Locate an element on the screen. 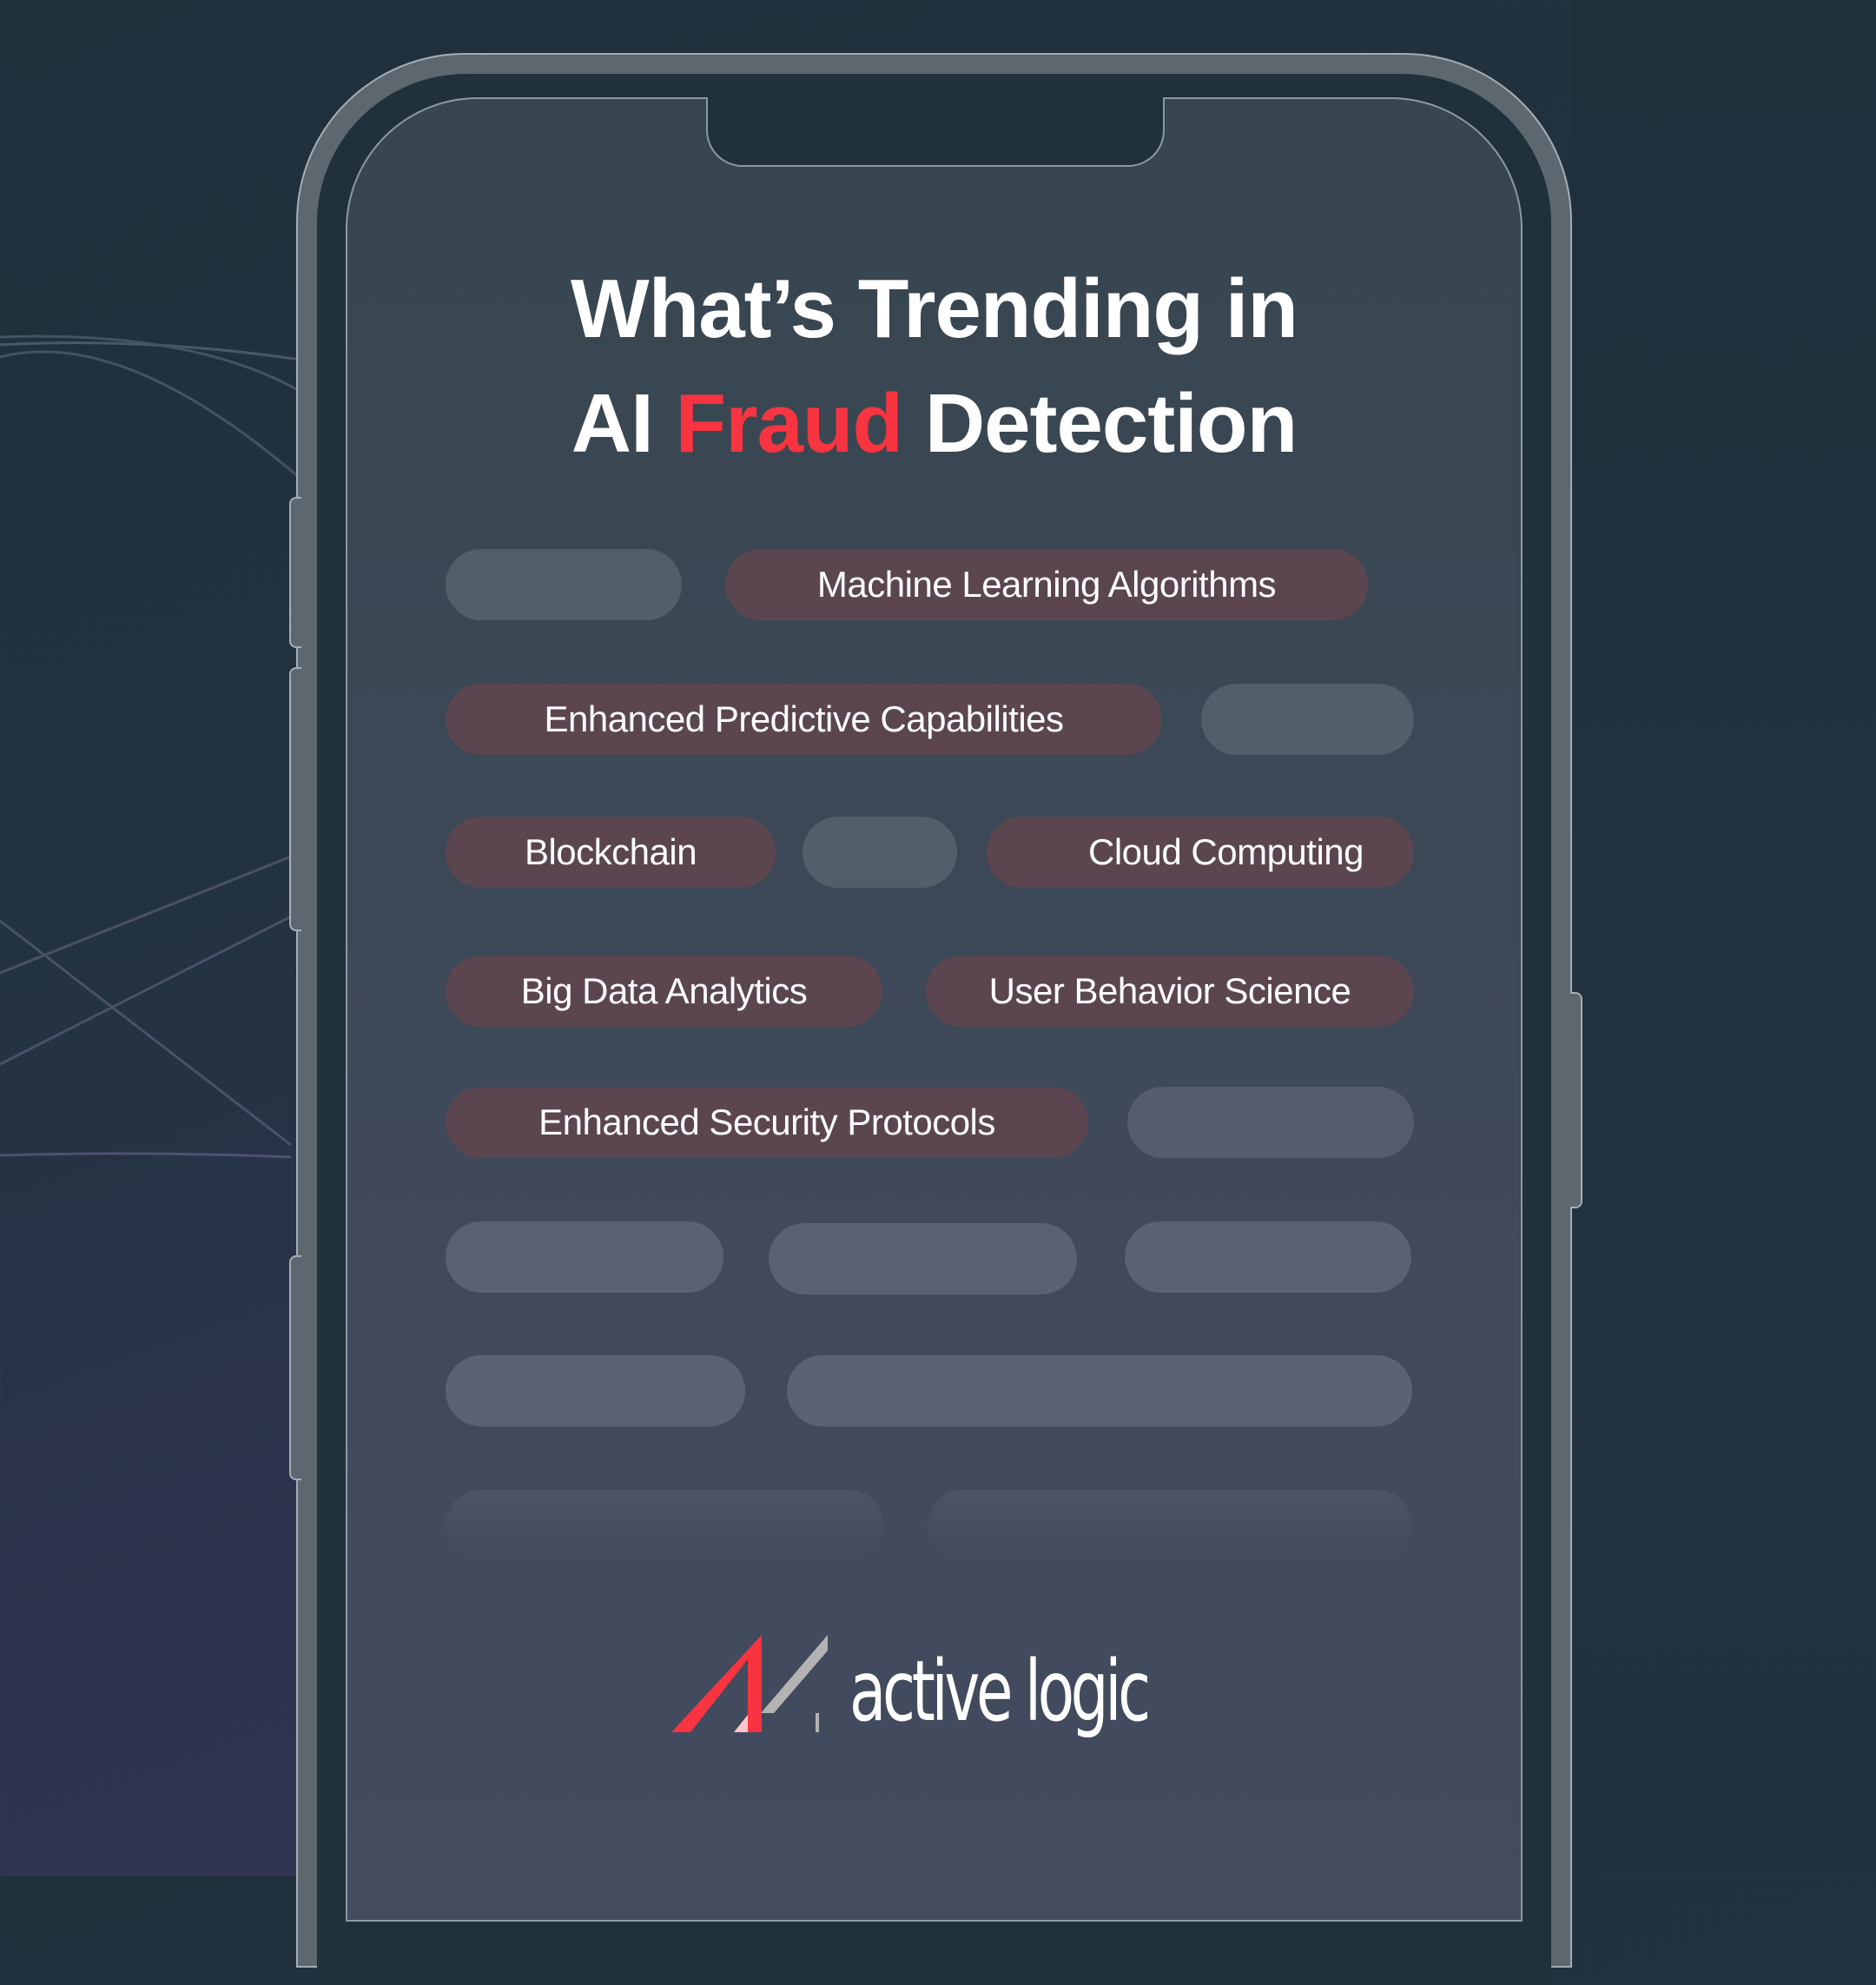  title-line-1: What’s Trending in is located at coordinates (934, 308).